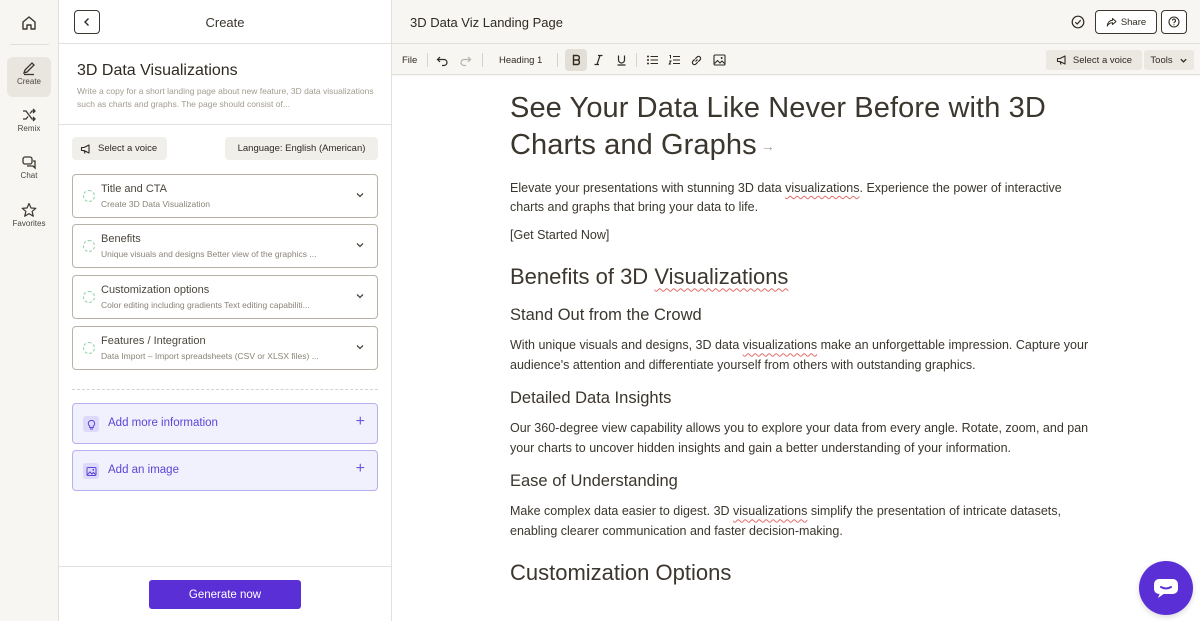  Describe the element at coordinates (520, 60) in the screenshot. I see `heading-style-select: Heading 1` at that location.